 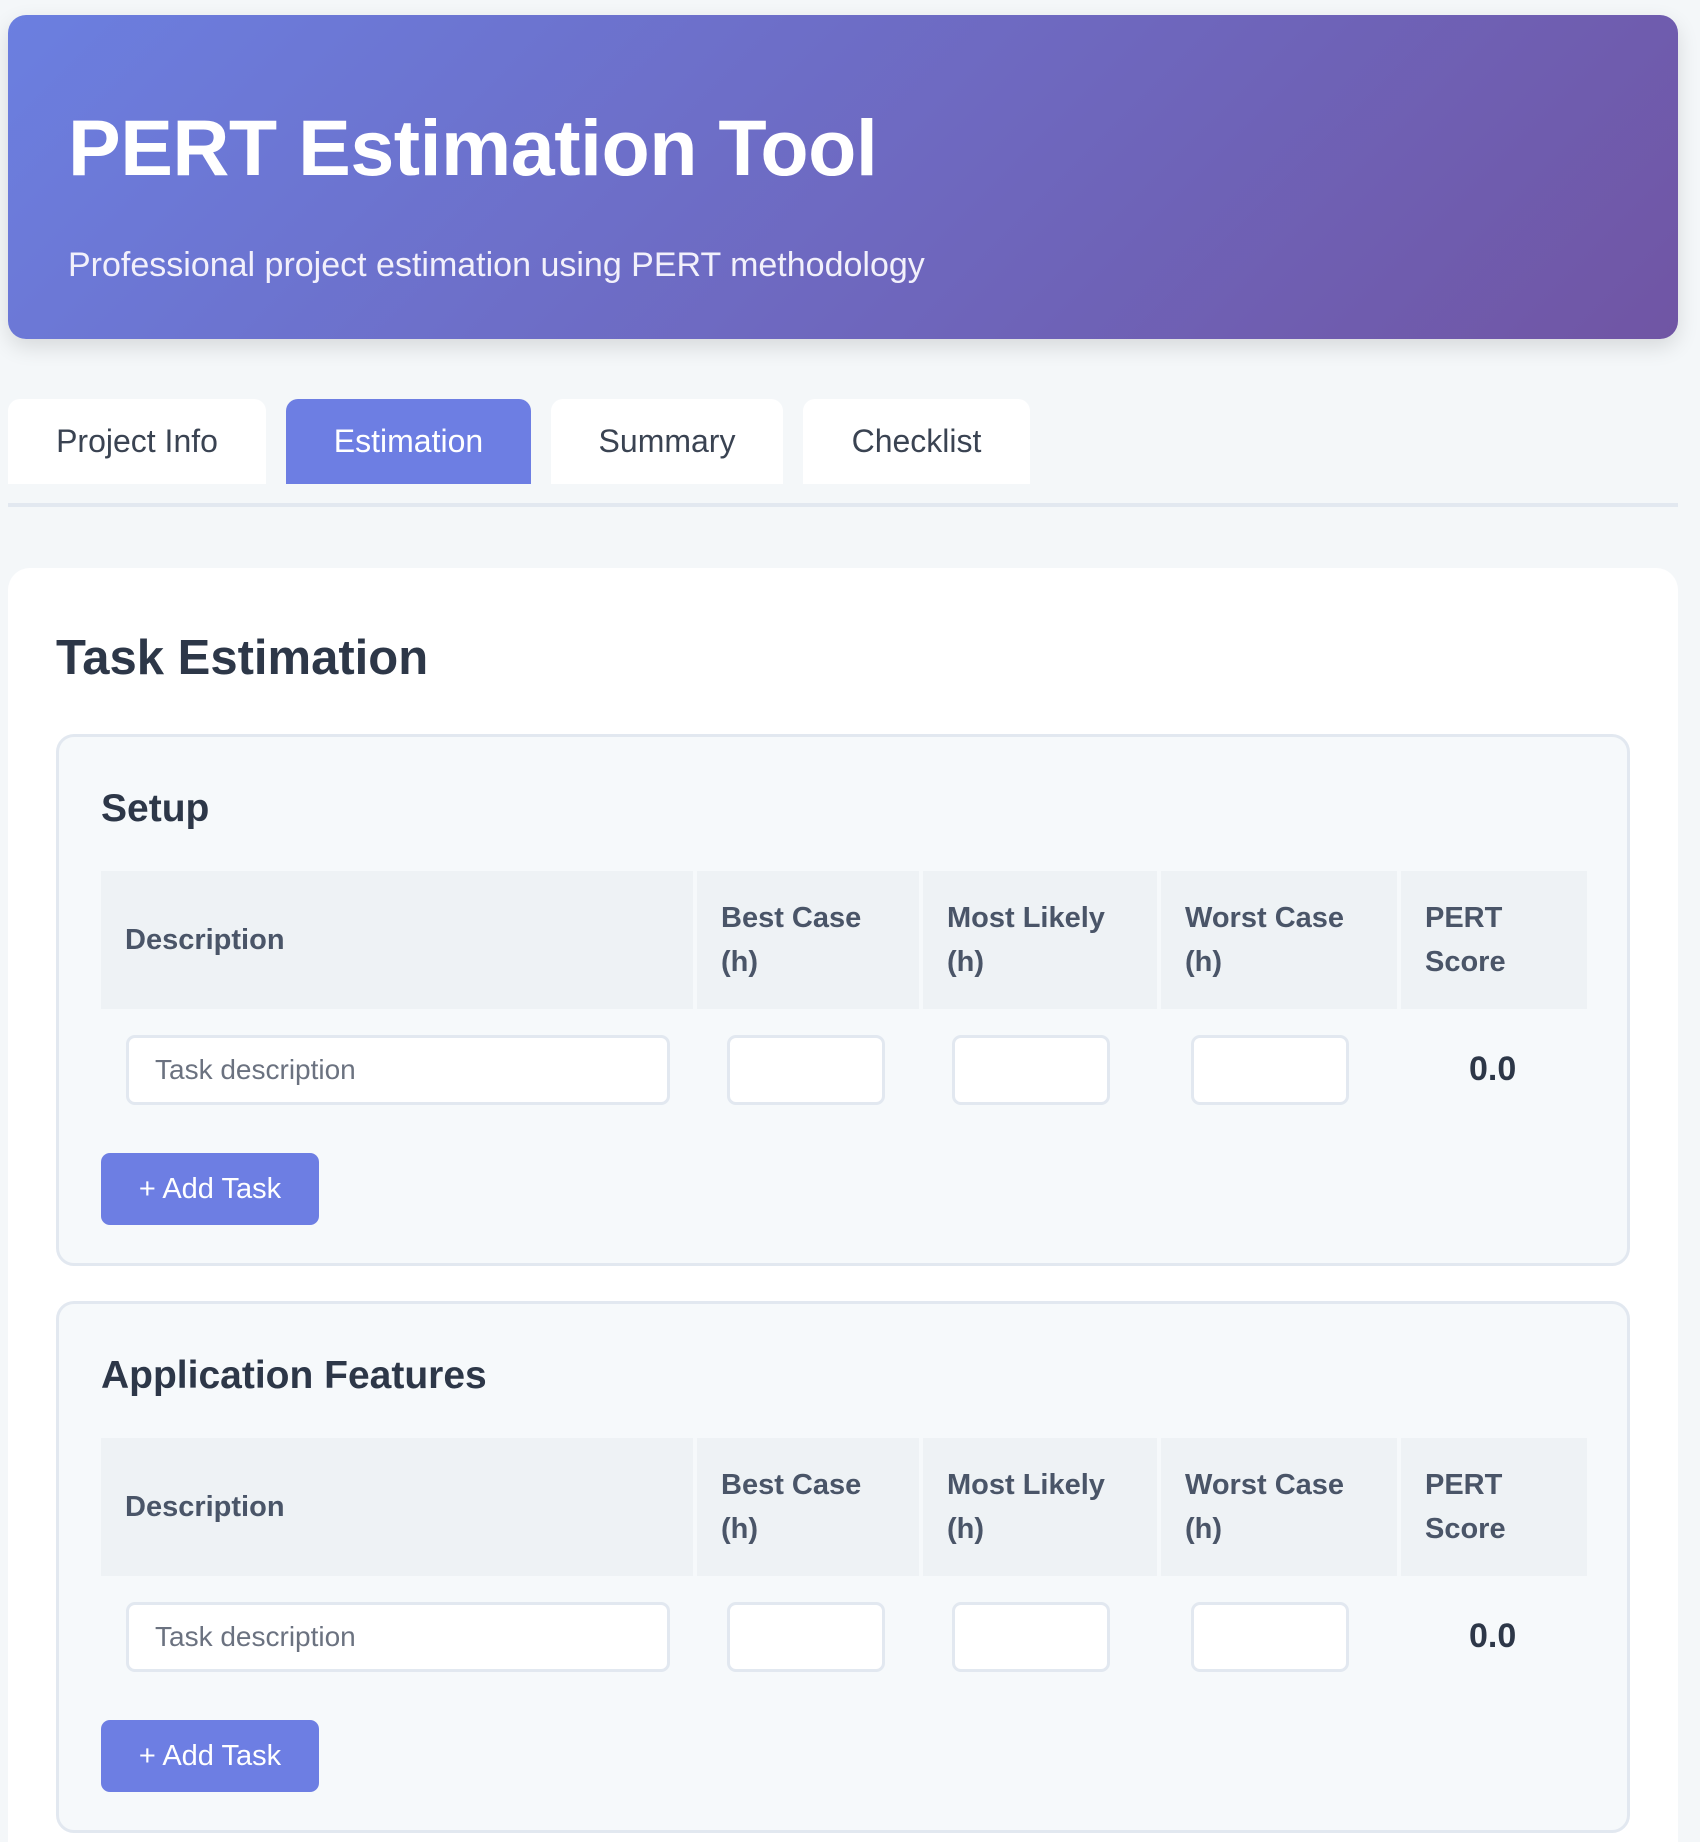 I want to click on tab-divider, so click(x=843, y=505).